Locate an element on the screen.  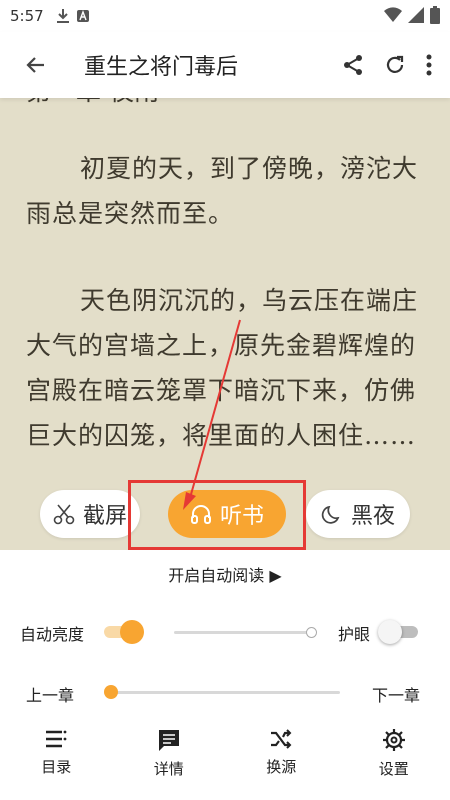
nav-details-label: 详情 is located at coordinates (168, 769).